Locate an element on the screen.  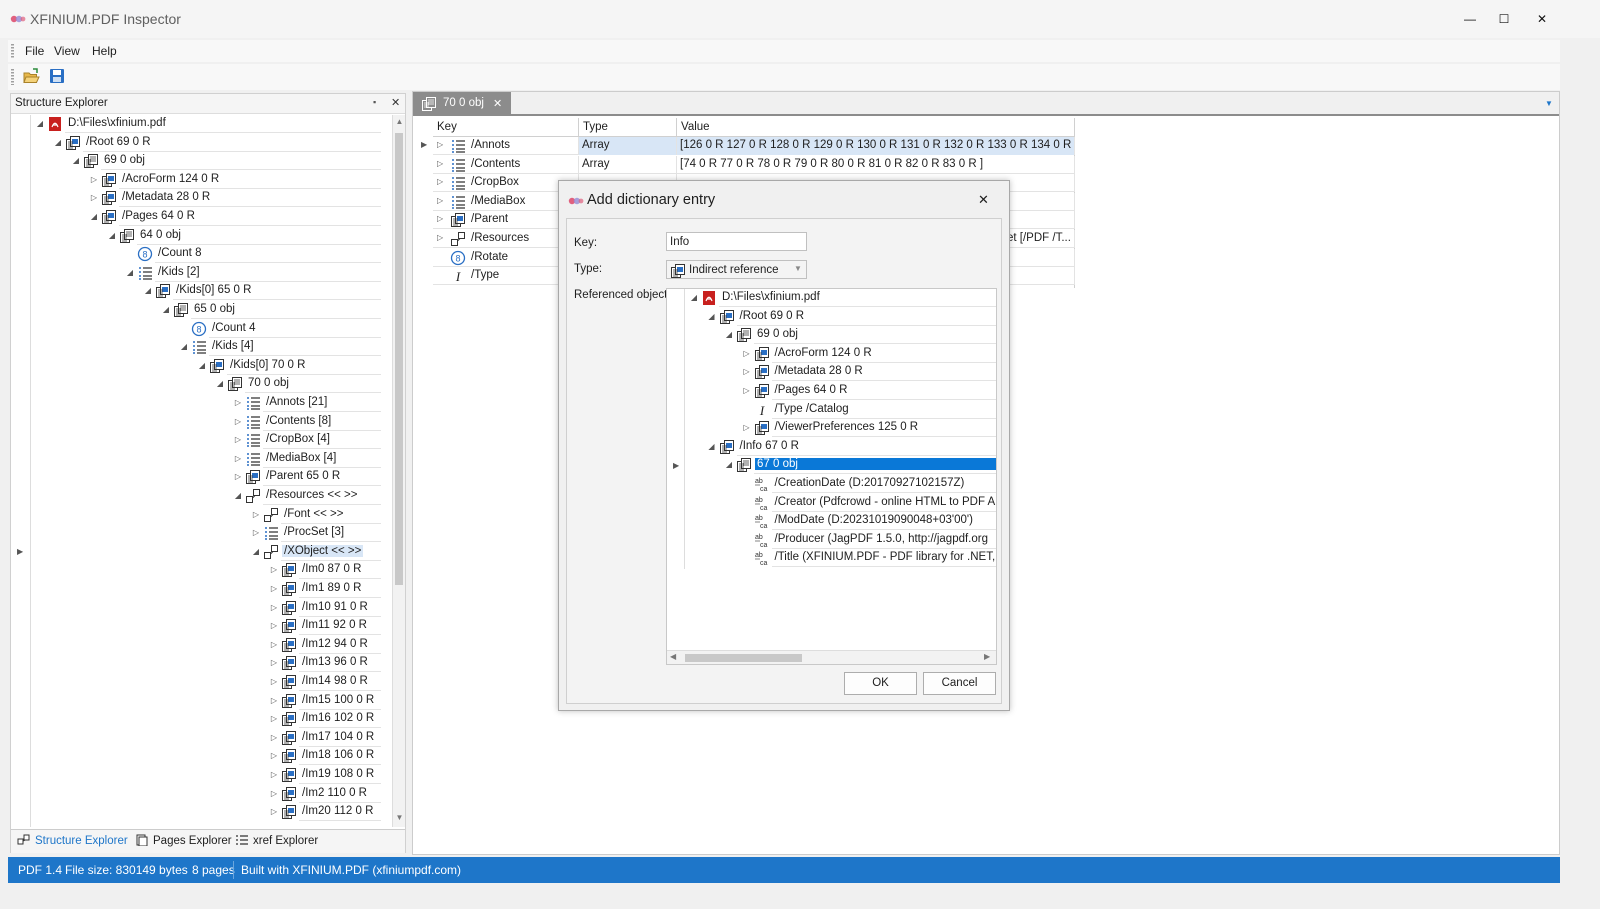
tree-row: ◢ D:\Files\xfinium.pdf is located at coordinates (196, 124).